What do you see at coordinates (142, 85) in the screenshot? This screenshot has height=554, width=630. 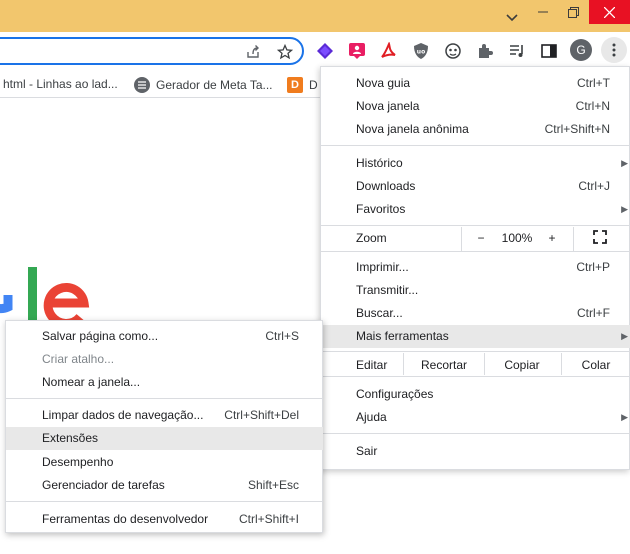 I see `list-circle-icon` at bounding box center [142, 85].